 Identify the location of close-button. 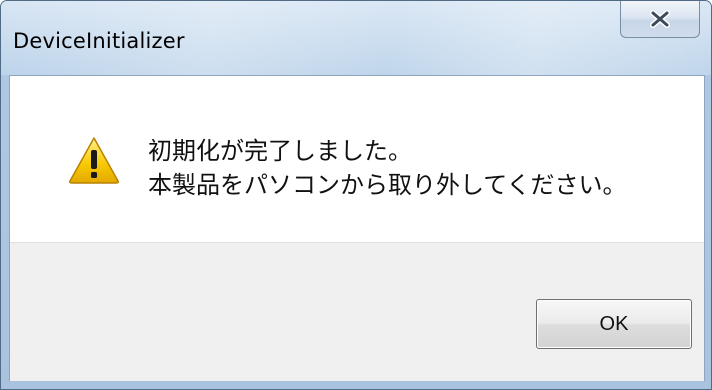
(660, 19).